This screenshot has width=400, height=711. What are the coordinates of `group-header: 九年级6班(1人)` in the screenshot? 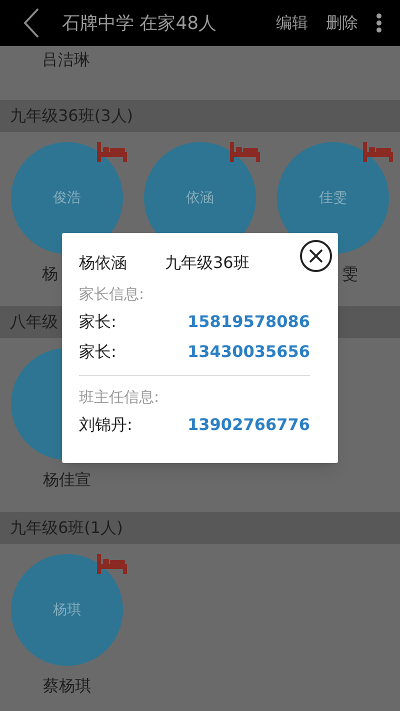 It's located at (200, 528).